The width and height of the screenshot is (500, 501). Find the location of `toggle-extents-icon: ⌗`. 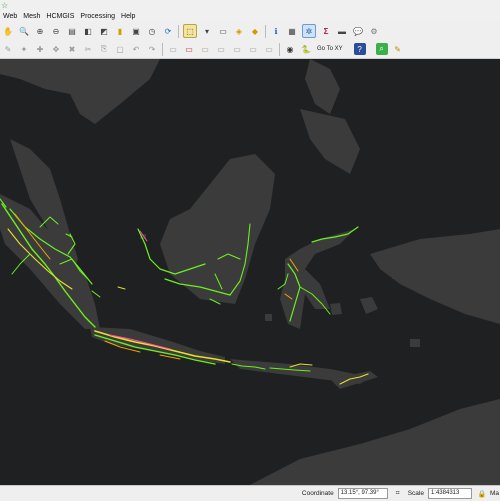

toggle-extents-icon: ⌗ is located at coordinates (398, 494).